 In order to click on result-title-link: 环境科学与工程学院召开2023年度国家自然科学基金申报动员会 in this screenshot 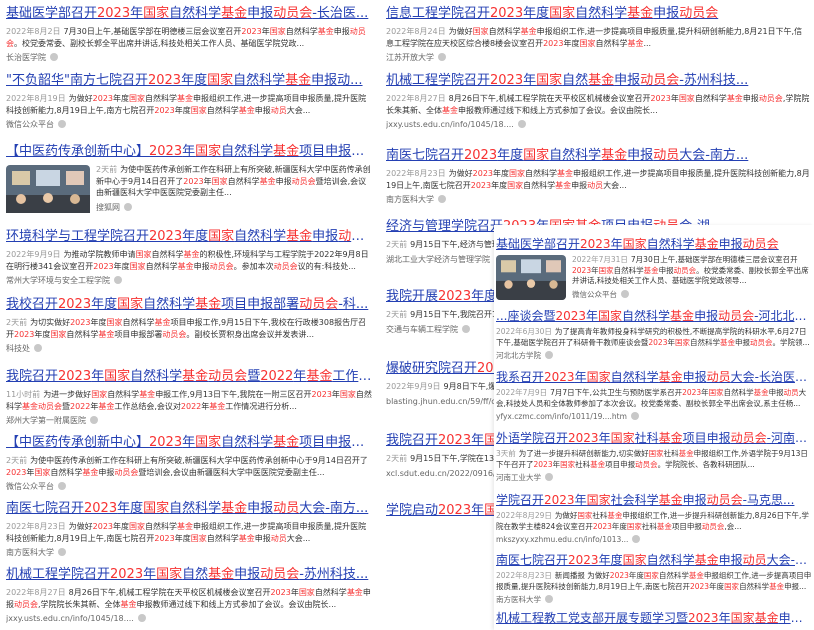, I will do `click(190, 236)`.